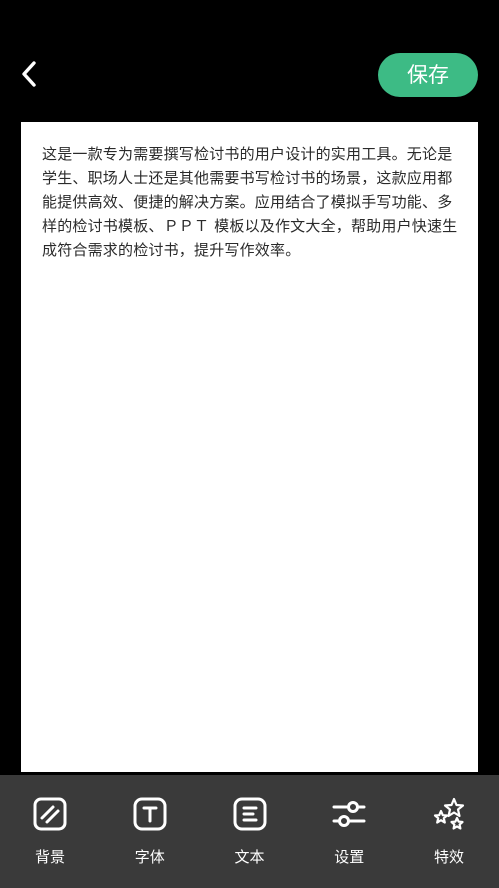 This screenshot has height=888, width=499. Describe the element at coordinates (150, 831) in the screenshot. I see `tool-font-button: 字体` at that location.